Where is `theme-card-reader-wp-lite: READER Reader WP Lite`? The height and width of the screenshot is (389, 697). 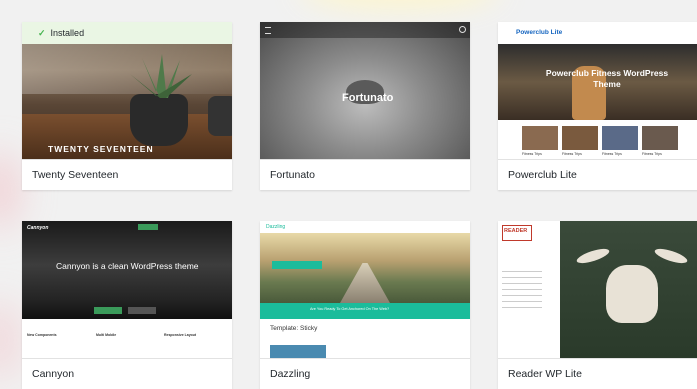 theme-card-reader-wp-lite: READER Reader WP Lite is located at coordinates (597, 305).